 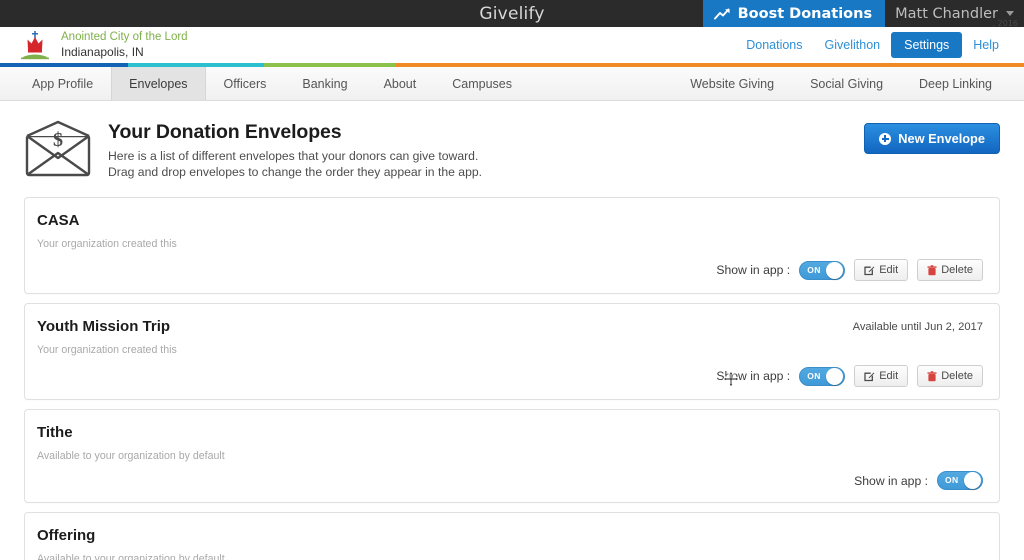 What do you see at coordinates (124, 37) in the screenshot?
I see `organization-name: Anointed City of the Lord` at bounding box center [124, 37].